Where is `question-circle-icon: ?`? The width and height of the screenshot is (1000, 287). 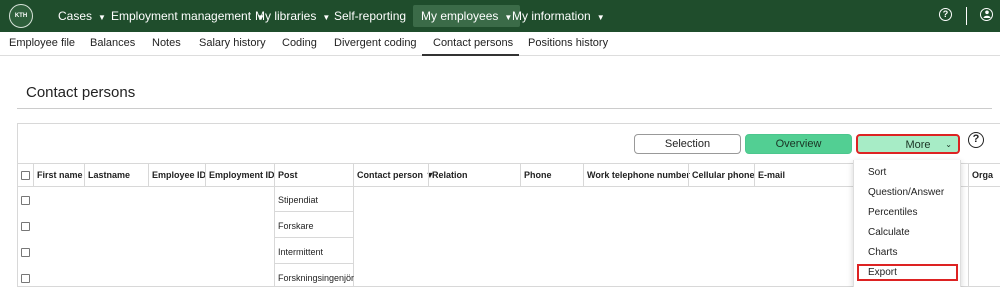 question-circle-icon: ? is located at coordinates (945, 14).